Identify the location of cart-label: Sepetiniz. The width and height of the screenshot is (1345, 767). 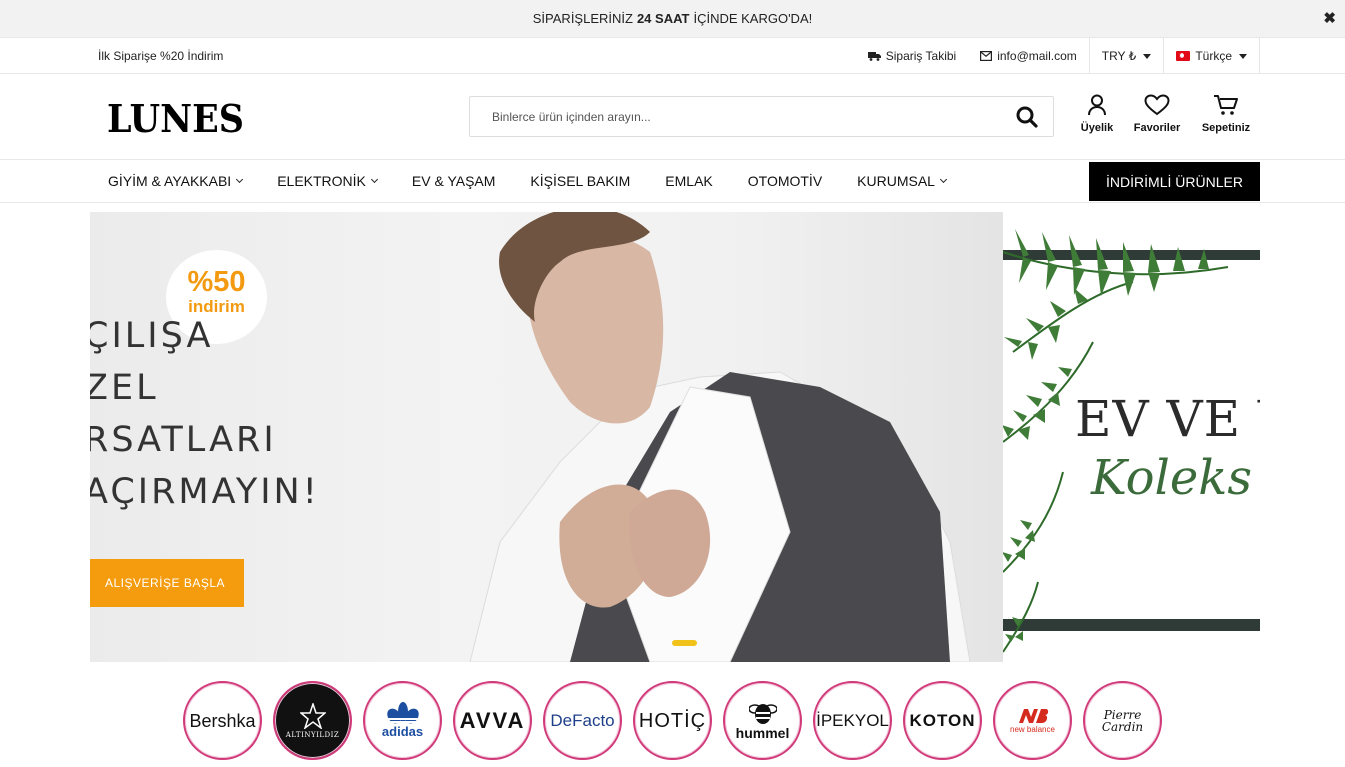
(1226, 128).